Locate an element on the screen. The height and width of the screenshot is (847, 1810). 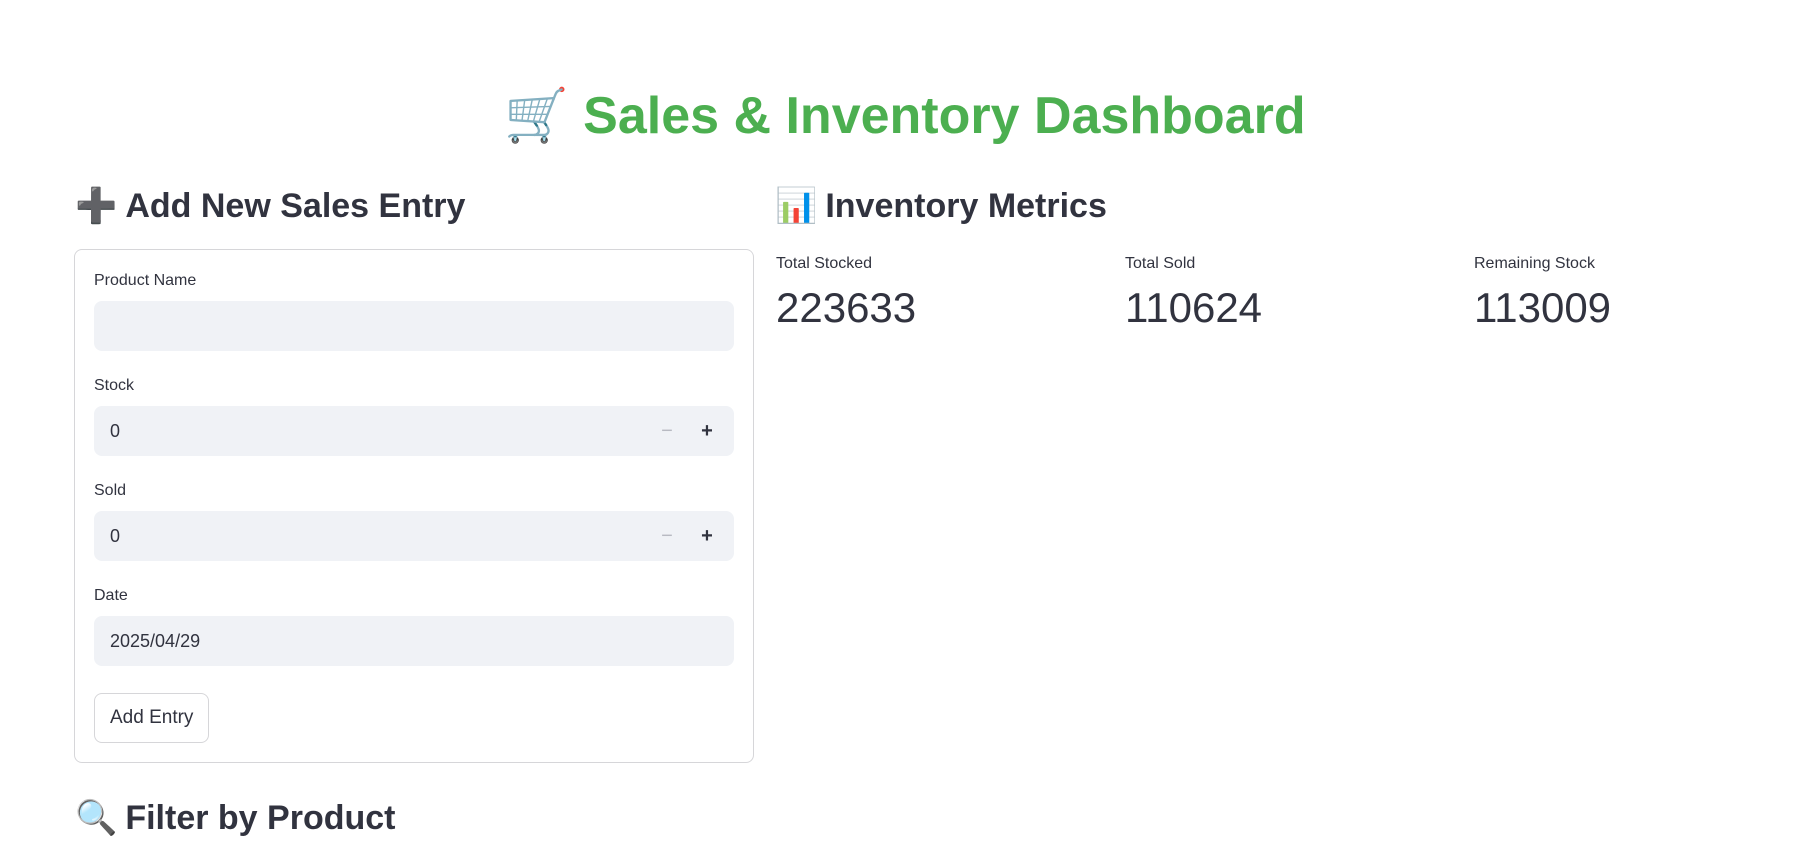
metric-value: 223633 is located at coordinates (846, 307).